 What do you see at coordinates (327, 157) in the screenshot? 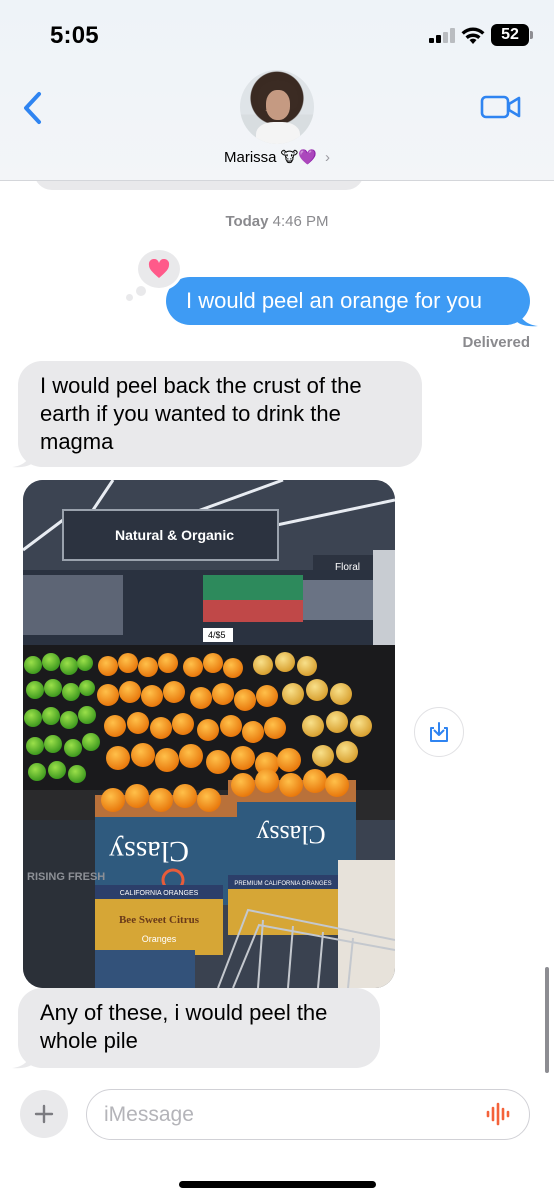
I see `chevron-right-icon: ›` at bounding box center [327, 157].